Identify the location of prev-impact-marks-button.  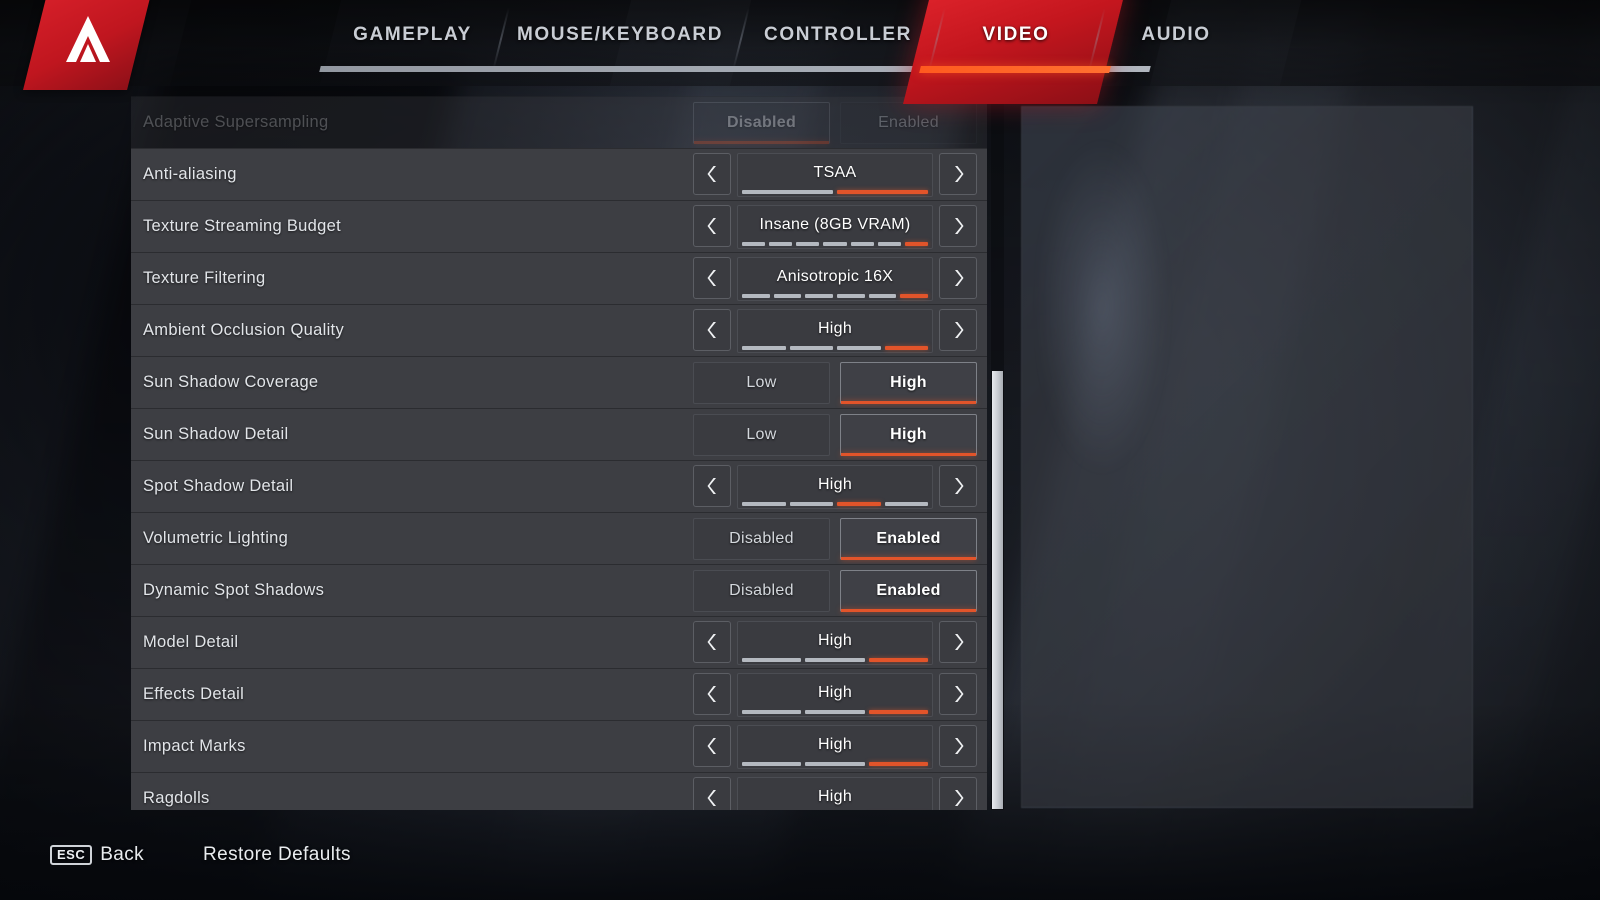
(712, 746).